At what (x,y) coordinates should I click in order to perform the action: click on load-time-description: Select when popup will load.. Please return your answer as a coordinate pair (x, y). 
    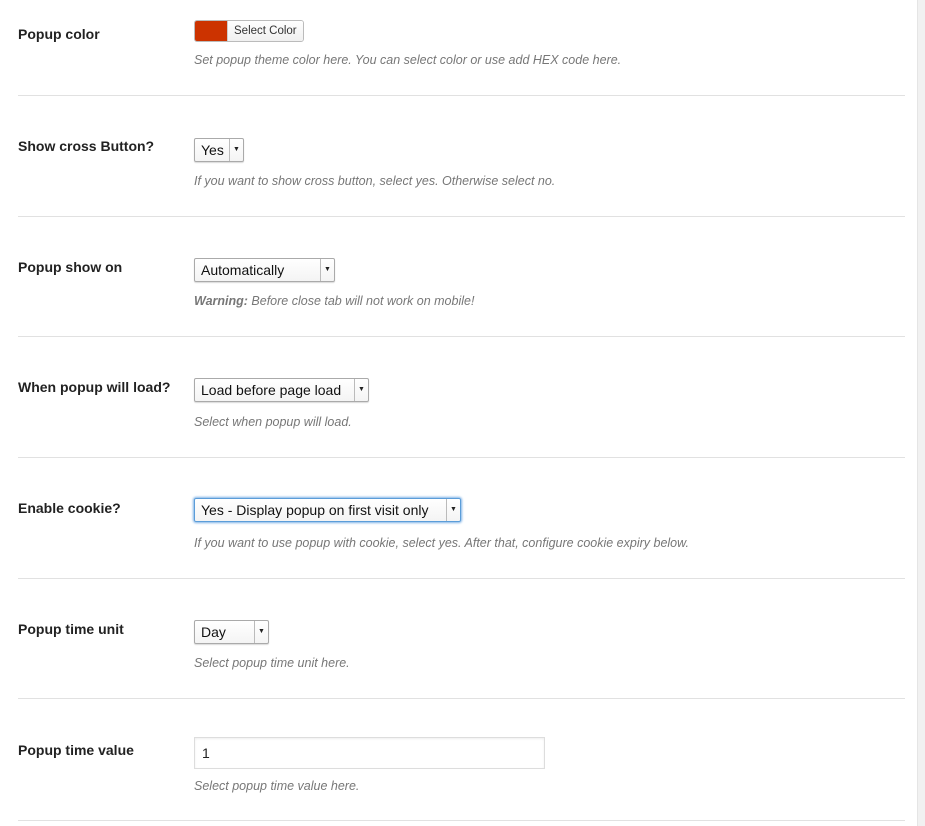
    Looking at the image, I should click on (273, 422).